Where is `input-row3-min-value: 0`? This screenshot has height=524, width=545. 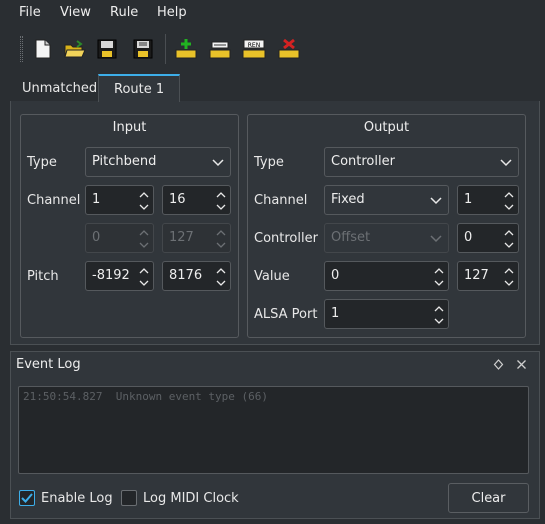 input-row3-min-value: 0 is located at coordinates (96, 237).